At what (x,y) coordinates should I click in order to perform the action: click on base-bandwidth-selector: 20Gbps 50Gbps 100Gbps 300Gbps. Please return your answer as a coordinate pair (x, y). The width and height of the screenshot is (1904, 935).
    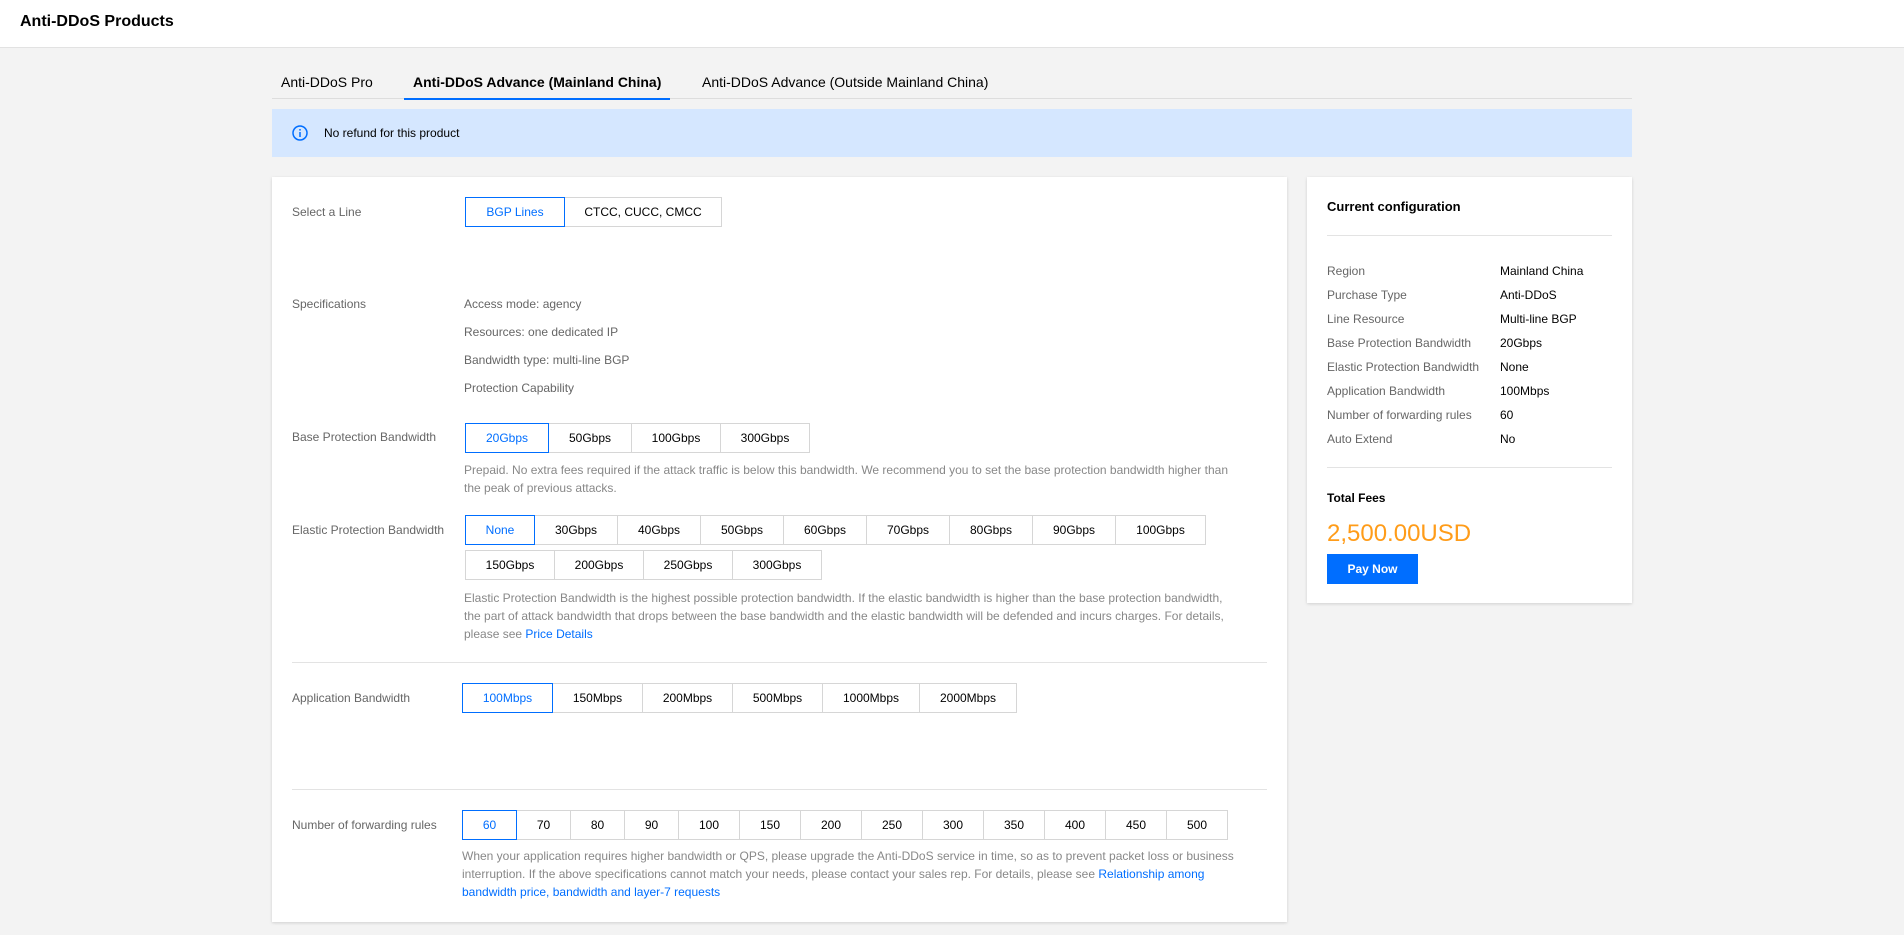
    Looking at the image, I should click on (637, 438).